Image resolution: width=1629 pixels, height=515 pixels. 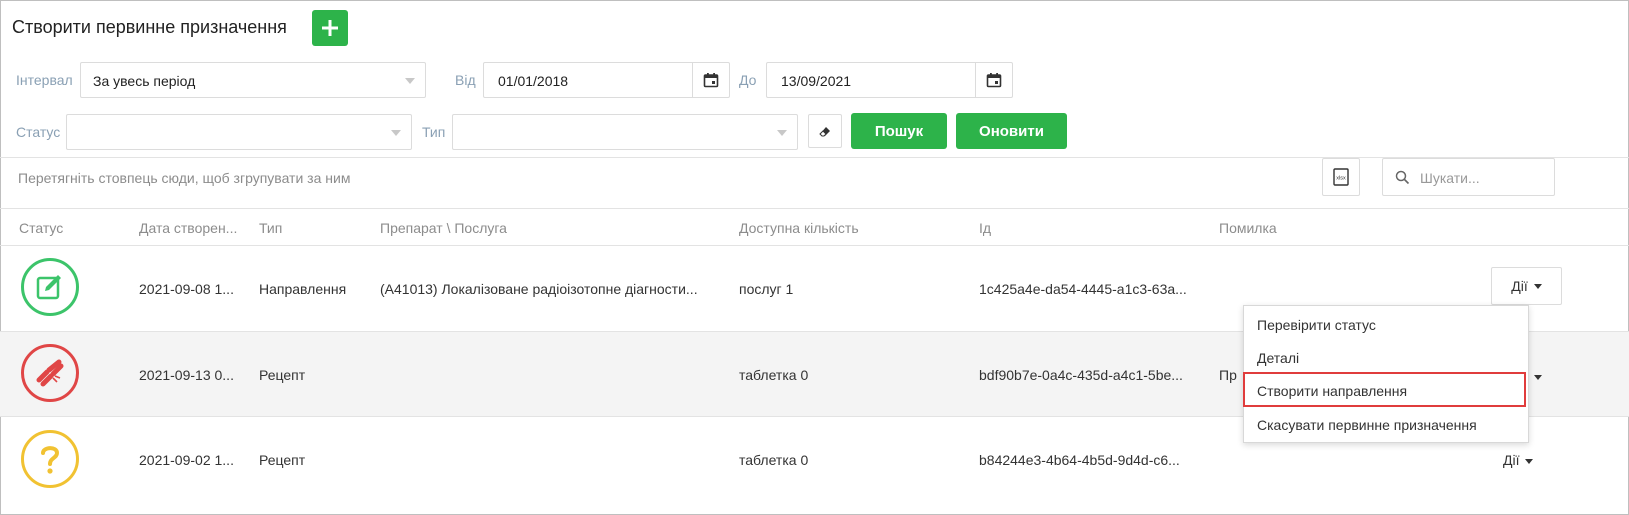 What do you see at coordinates (253, 80) in the screenshot?
I see `interval-select: За увесь період` at bounding box center [253, 80].